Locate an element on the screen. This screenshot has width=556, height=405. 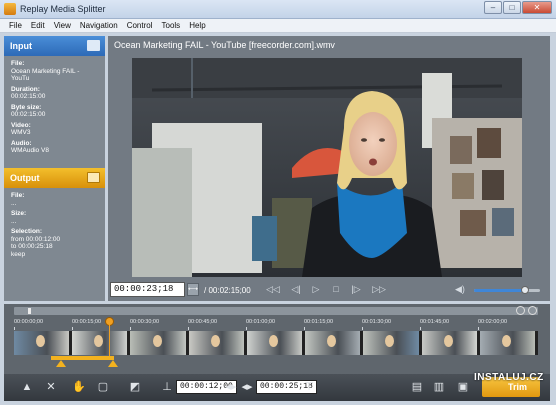
thumbs-up-icon: ✋ is located at coordinates (79, 387).